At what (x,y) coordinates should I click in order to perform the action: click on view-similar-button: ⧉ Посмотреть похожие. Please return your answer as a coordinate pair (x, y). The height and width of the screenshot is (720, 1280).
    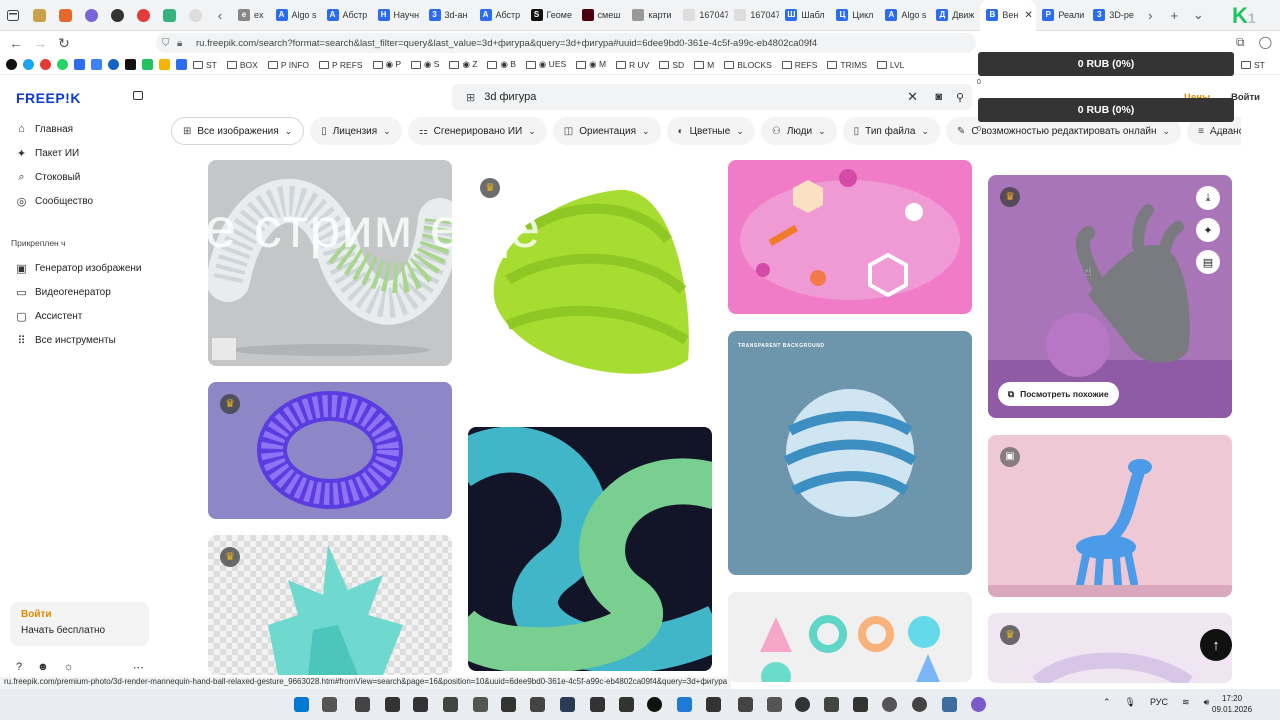
    Looking at the image, I should click on (1058, 394).